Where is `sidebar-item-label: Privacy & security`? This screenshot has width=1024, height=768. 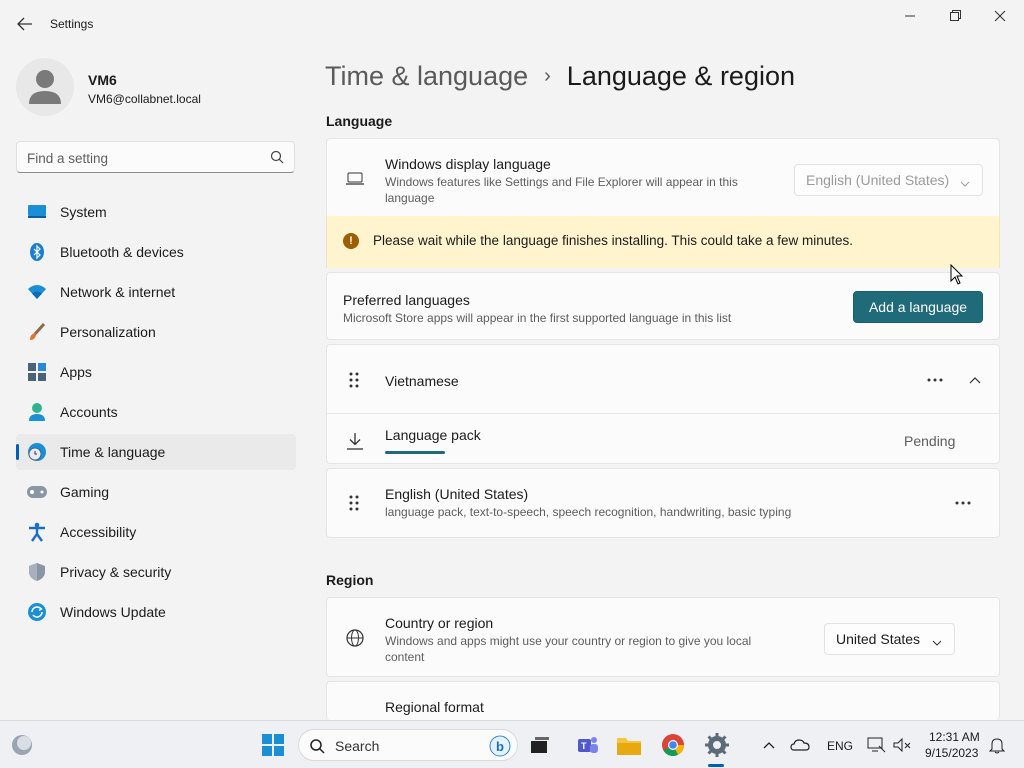
sidebar-item-label: Privacy & security is located at coordinates (116, 572).